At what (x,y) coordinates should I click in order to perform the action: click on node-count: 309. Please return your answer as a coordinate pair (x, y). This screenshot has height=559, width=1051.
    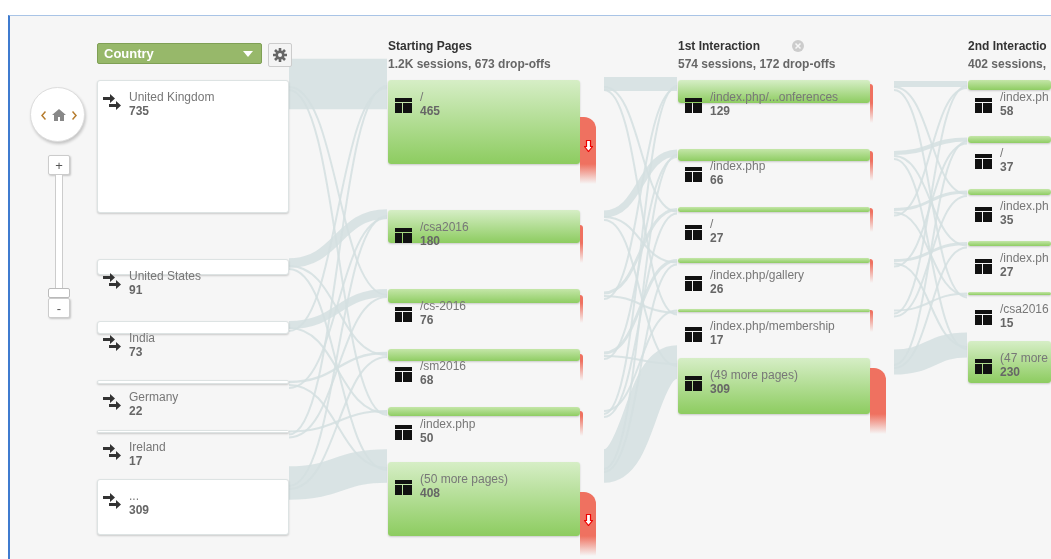
    Looking at the image, I should click on (139, 510).